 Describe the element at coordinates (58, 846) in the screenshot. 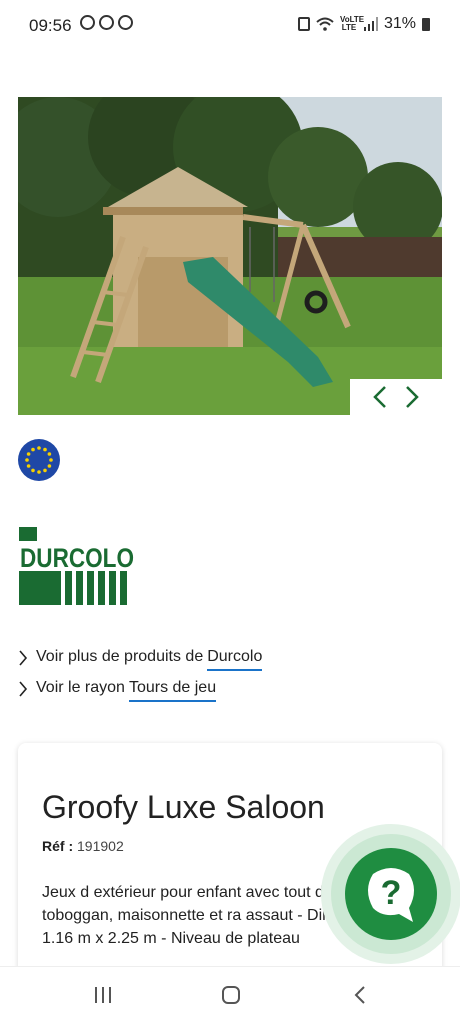

I see `ref-label: Réf :` at that location.